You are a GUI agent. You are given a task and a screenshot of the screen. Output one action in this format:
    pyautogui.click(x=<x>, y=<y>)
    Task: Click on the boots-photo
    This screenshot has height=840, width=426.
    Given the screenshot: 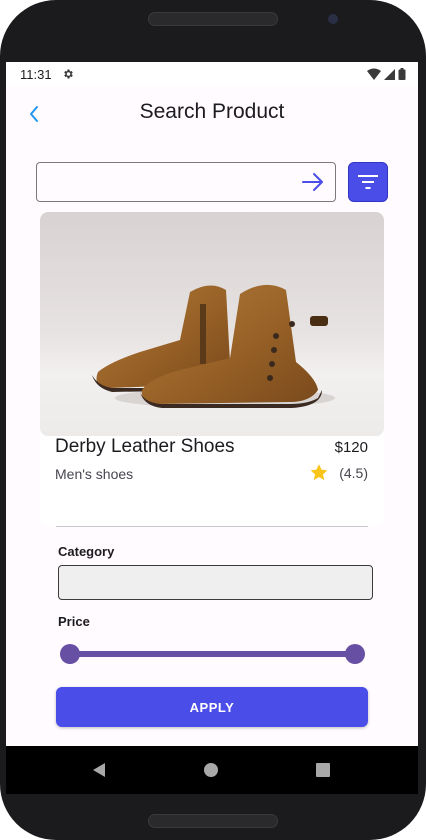 What is the action you would take?
    pyautogui.click(x=213, y=346)
    